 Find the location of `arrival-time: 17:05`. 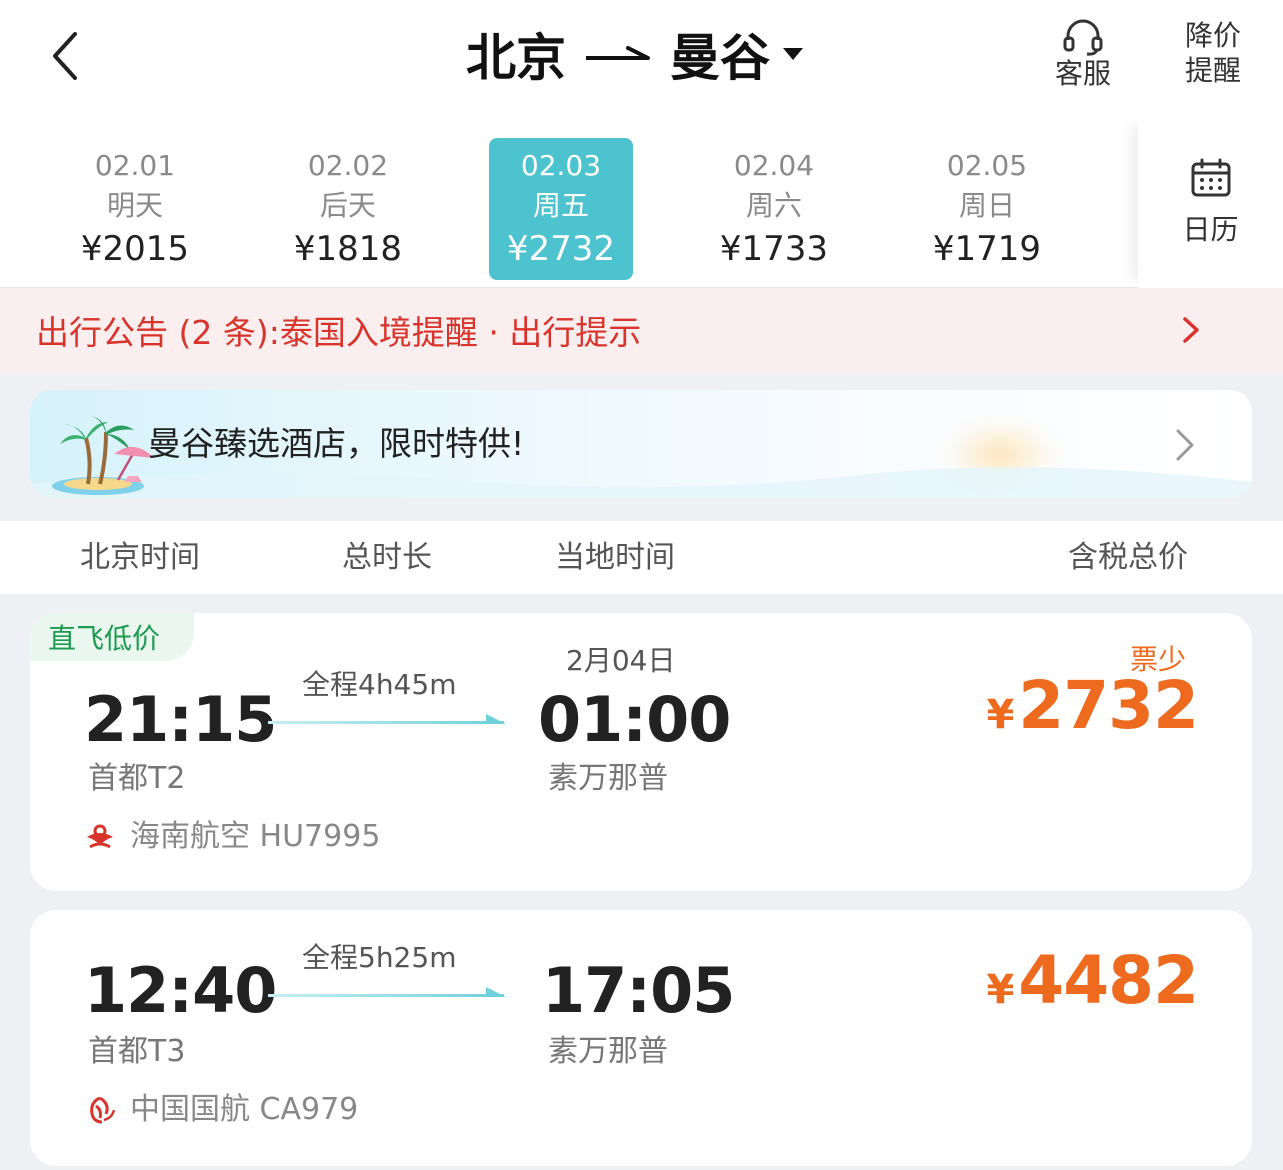

arrival-time: 17:05 is located at coordinates (638, 990).